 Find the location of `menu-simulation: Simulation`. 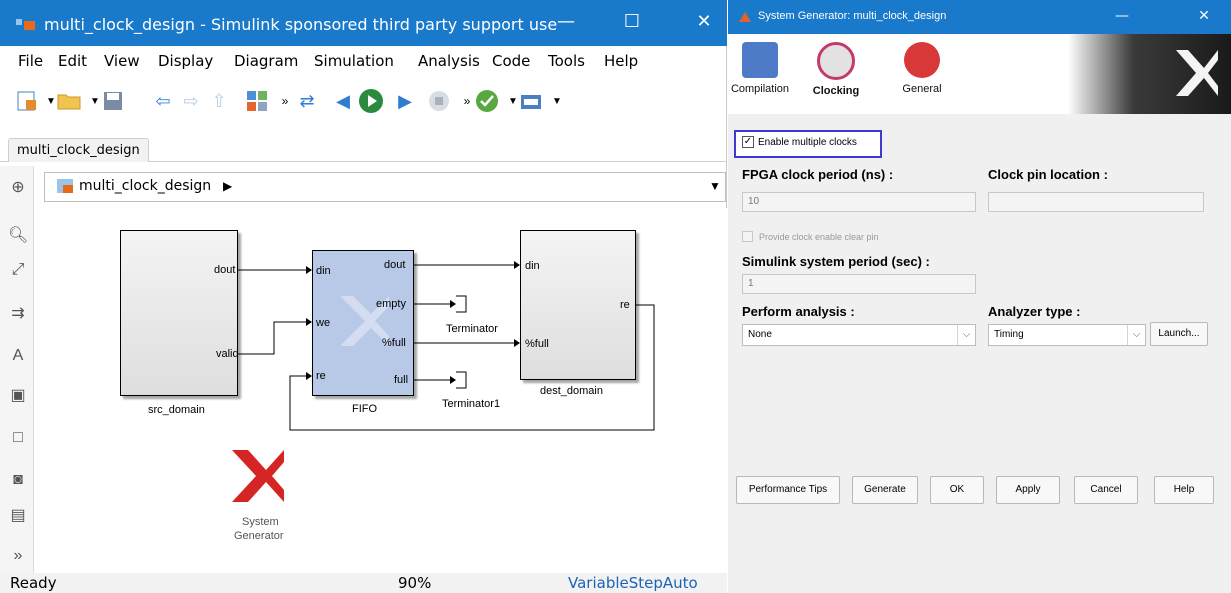

menu-simulation: Simulation is located at coordinates (354, 61).